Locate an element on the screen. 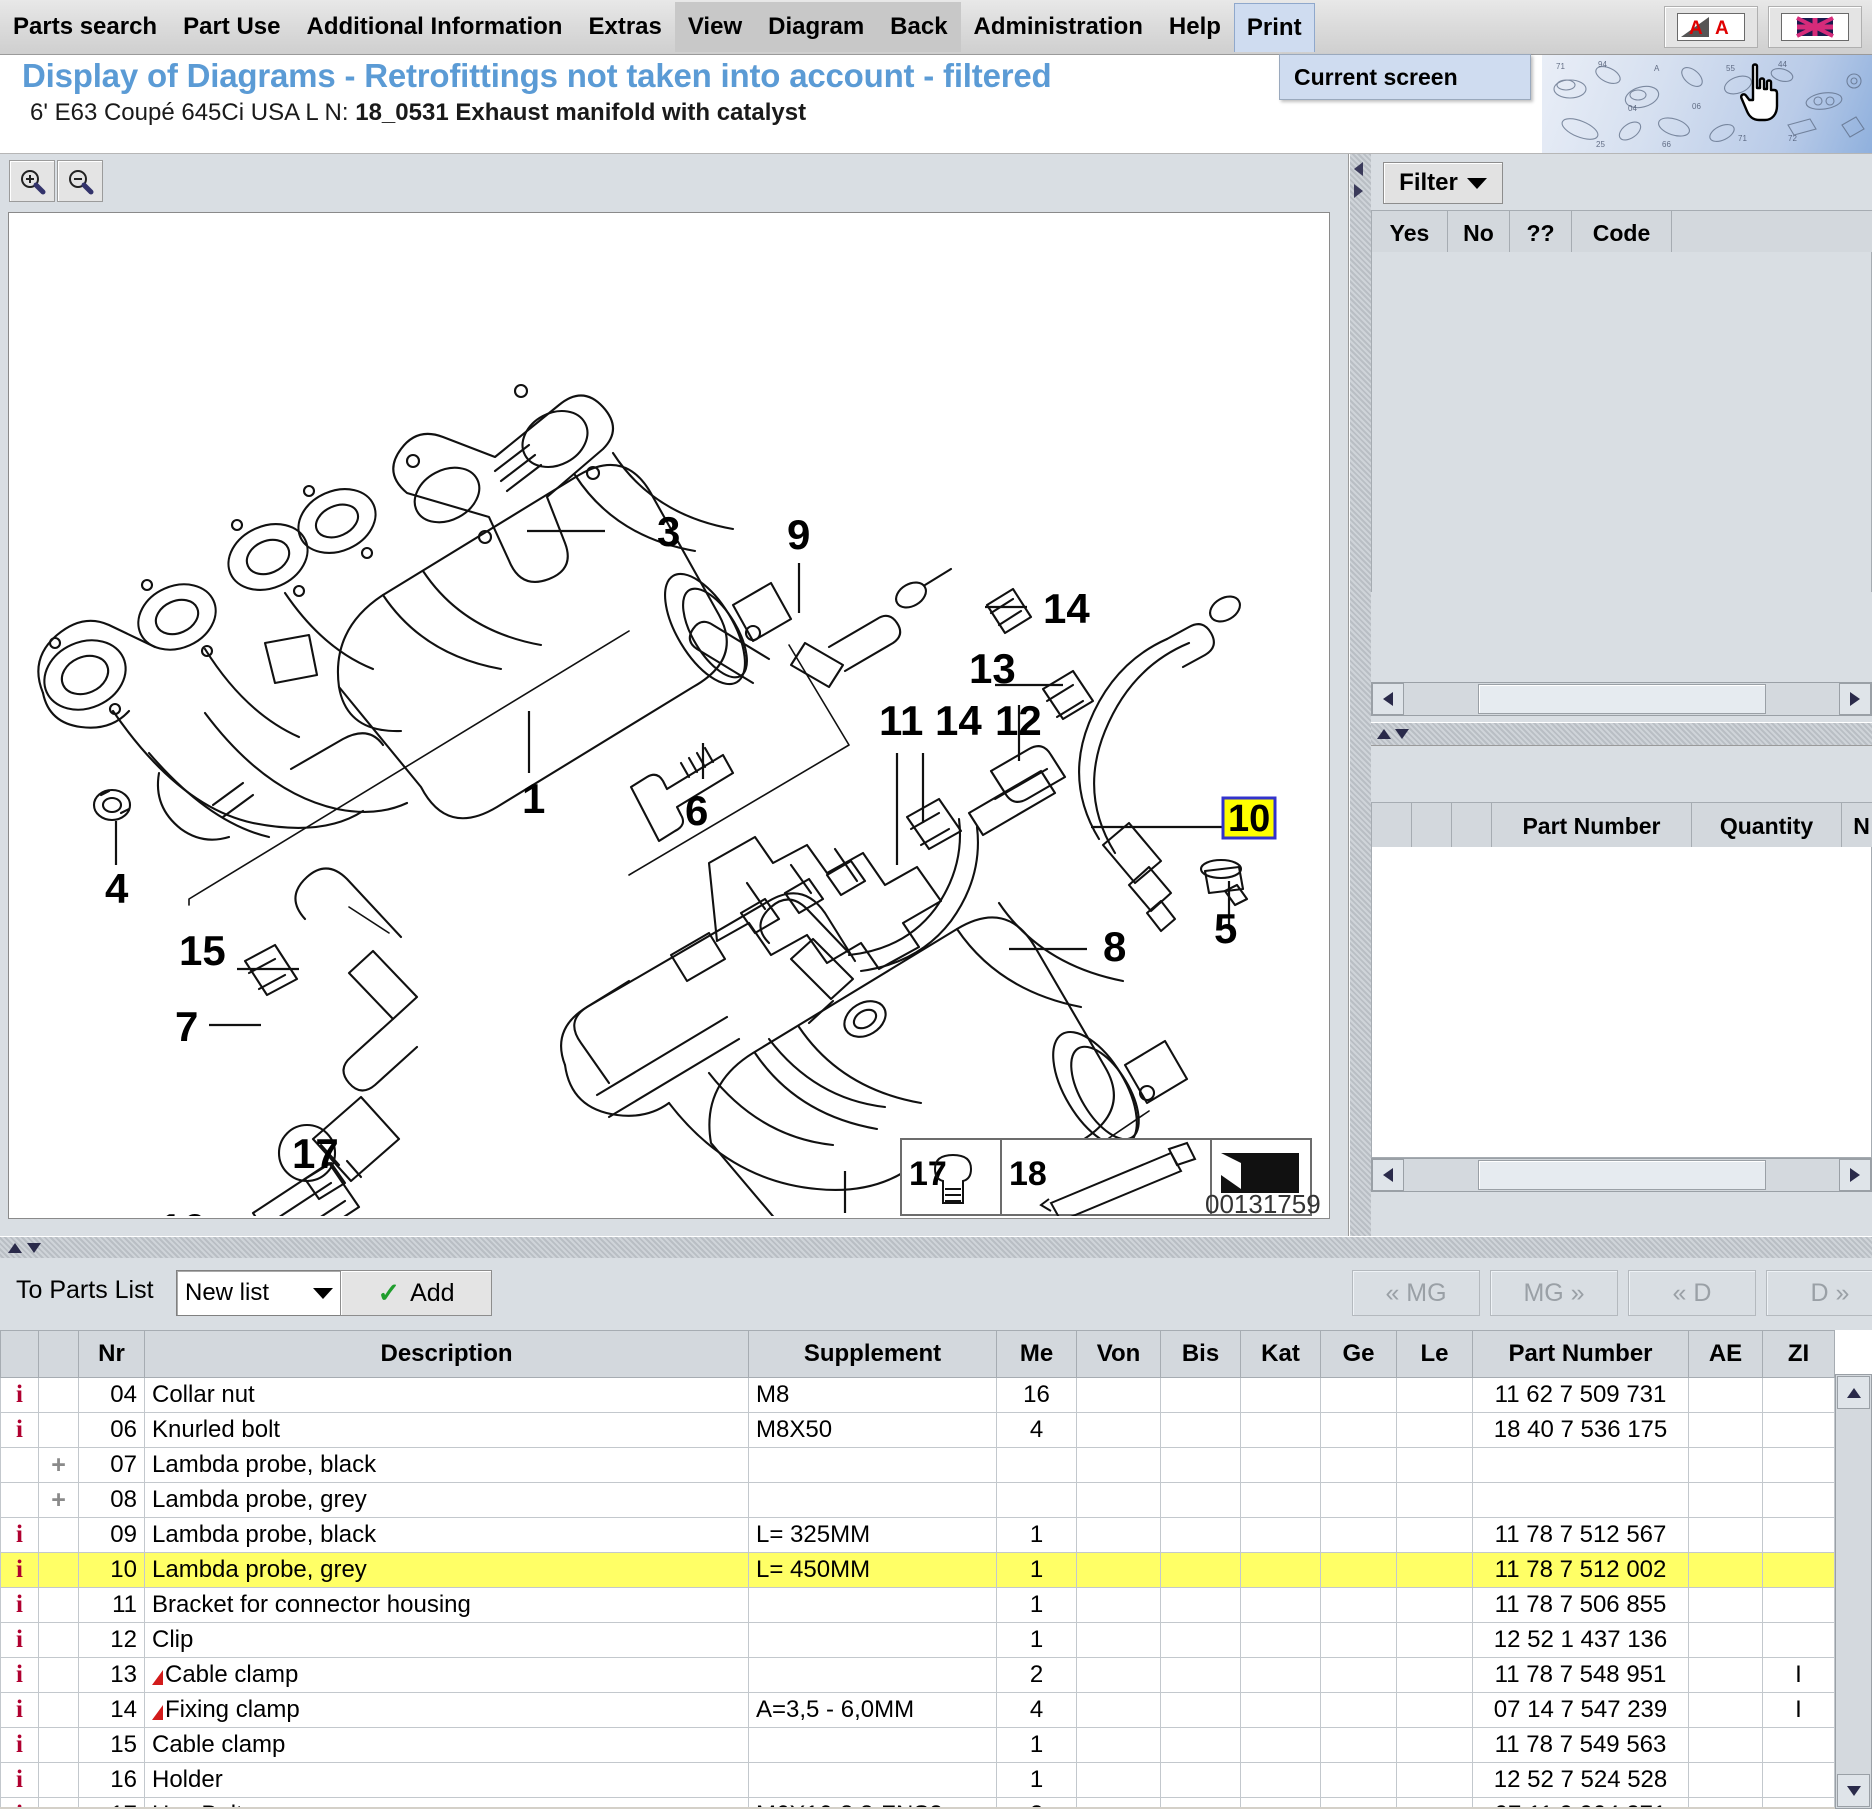 This screenshot has height=1809, width=1872. plist-col-blank1 is located at coordinates (59, 1354).